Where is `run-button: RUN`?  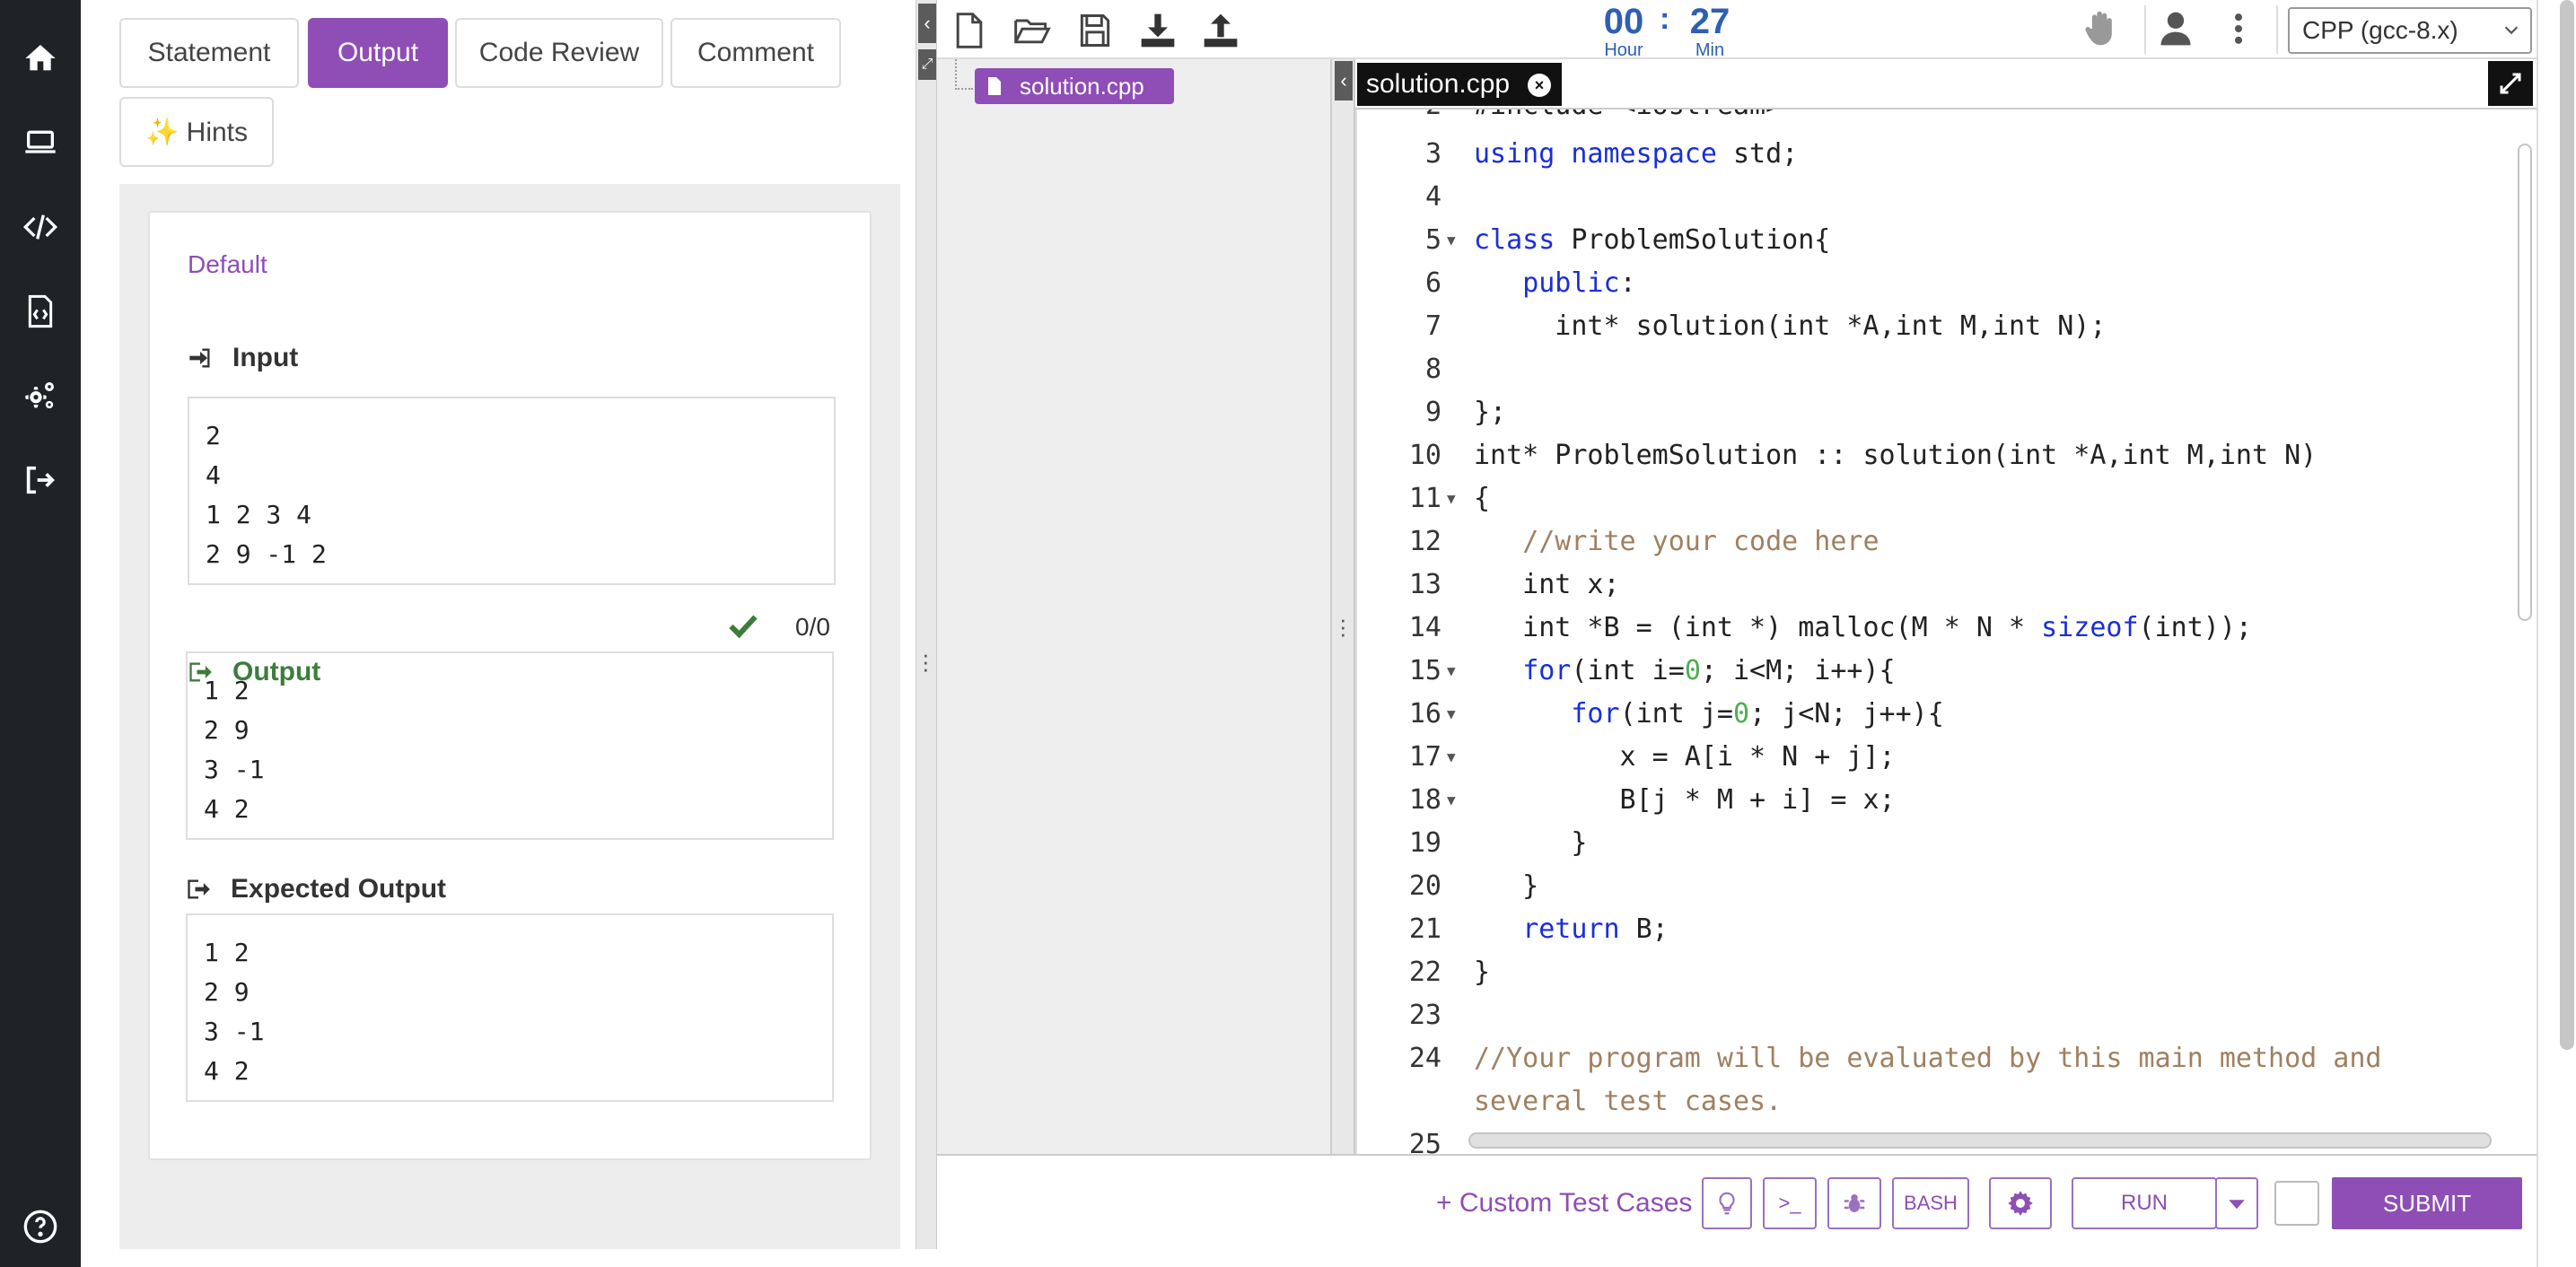
run-button: RUN is located at coordinates (2144, 1203).